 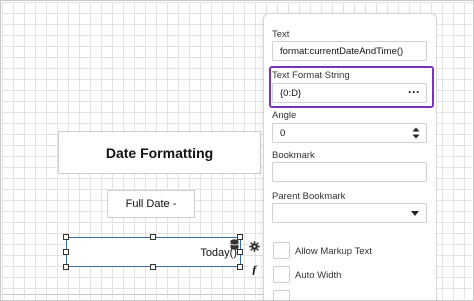 What do you see at coordinates (281, 250) in the screenshot?
I see `allow-markup-text-checkbox` at bounding box center [281, 250].